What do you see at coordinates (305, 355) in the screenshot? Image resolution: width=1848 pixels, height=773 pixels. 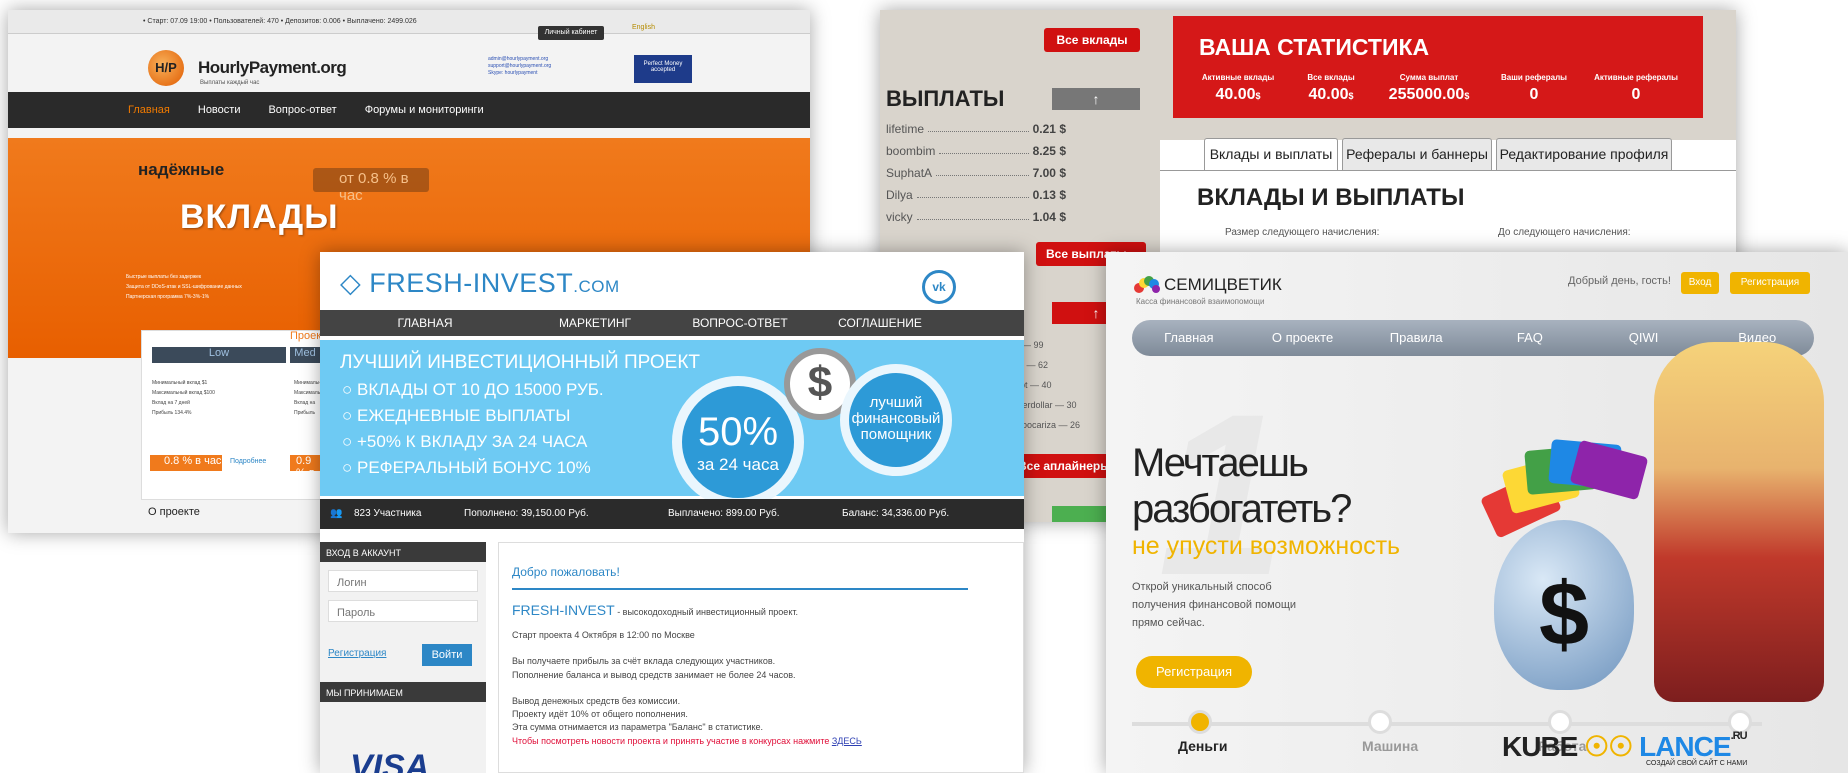 I see `plan-med-title: Med` at bounding box center [305, 355].